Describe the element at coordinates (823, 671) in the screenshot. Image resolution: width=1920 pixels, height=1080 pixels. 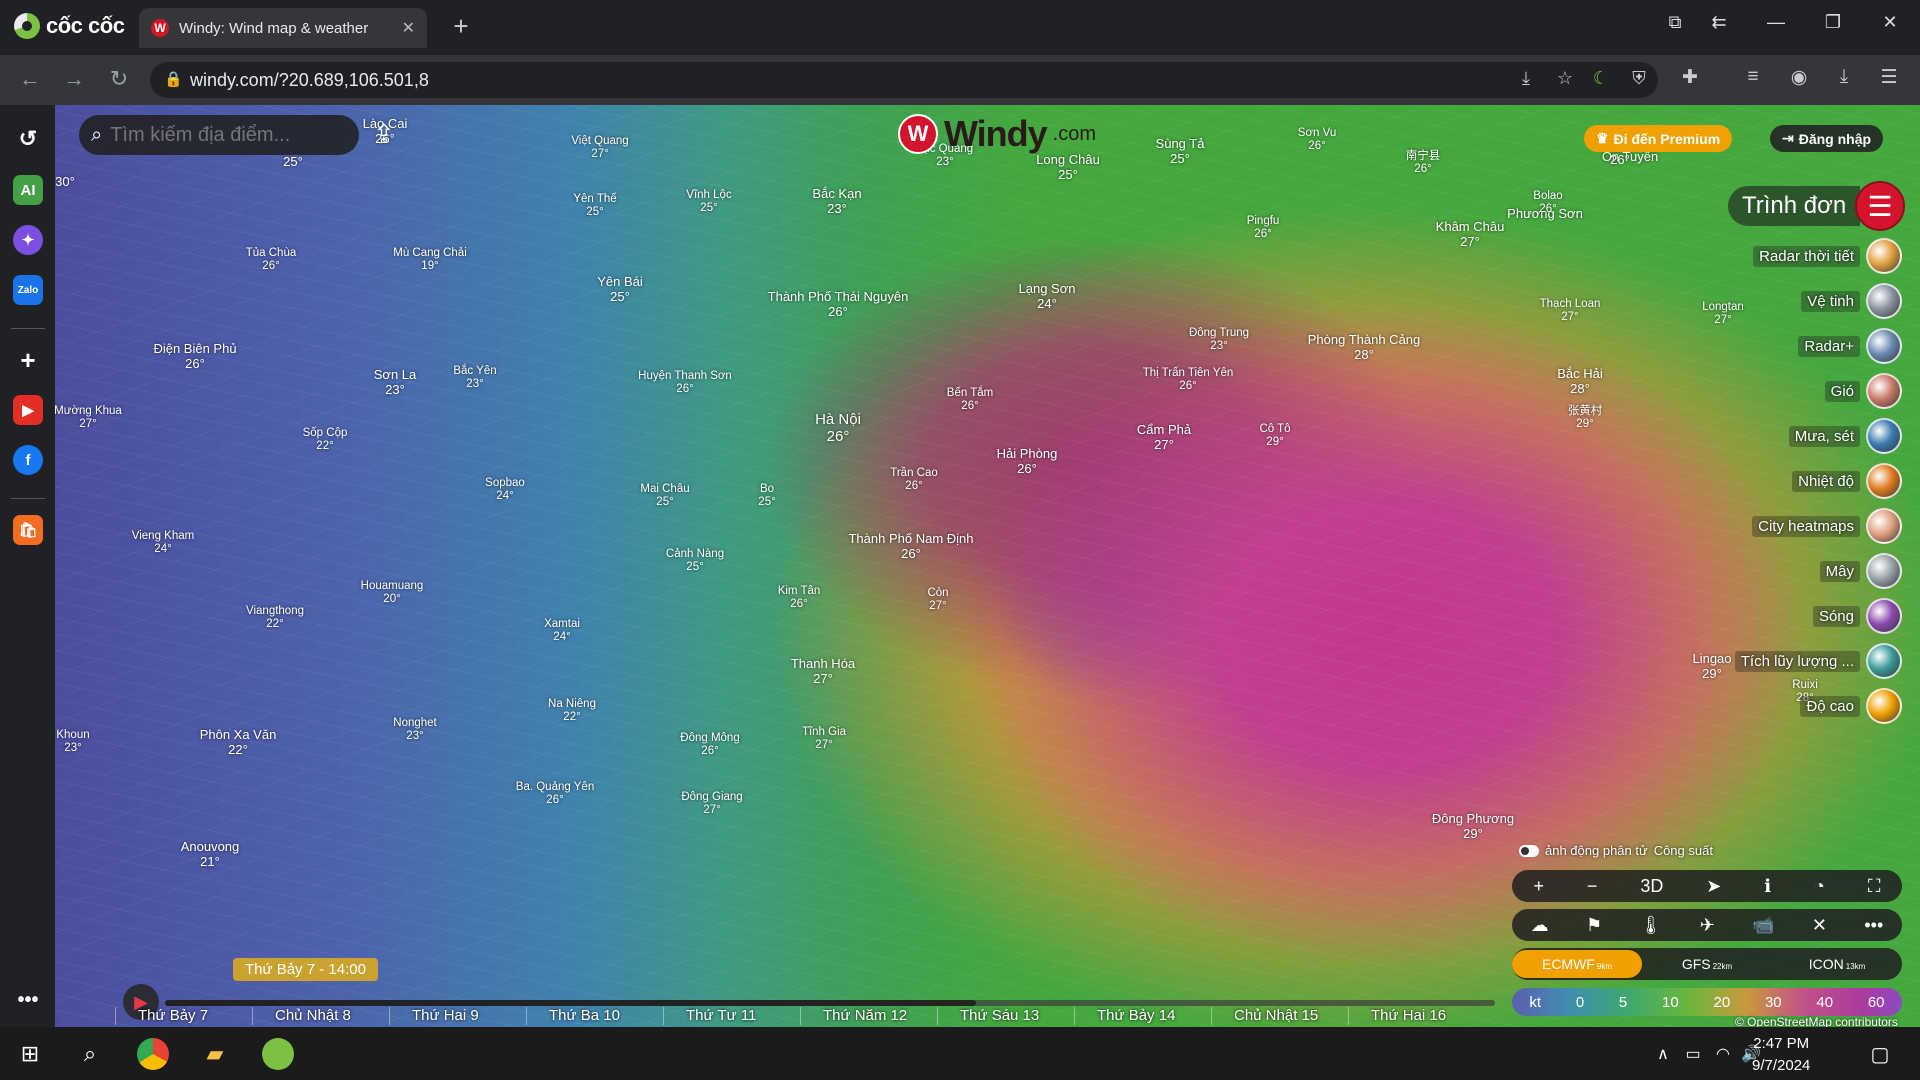
I see `city-label: Thanh Hóa 27°` at that location.